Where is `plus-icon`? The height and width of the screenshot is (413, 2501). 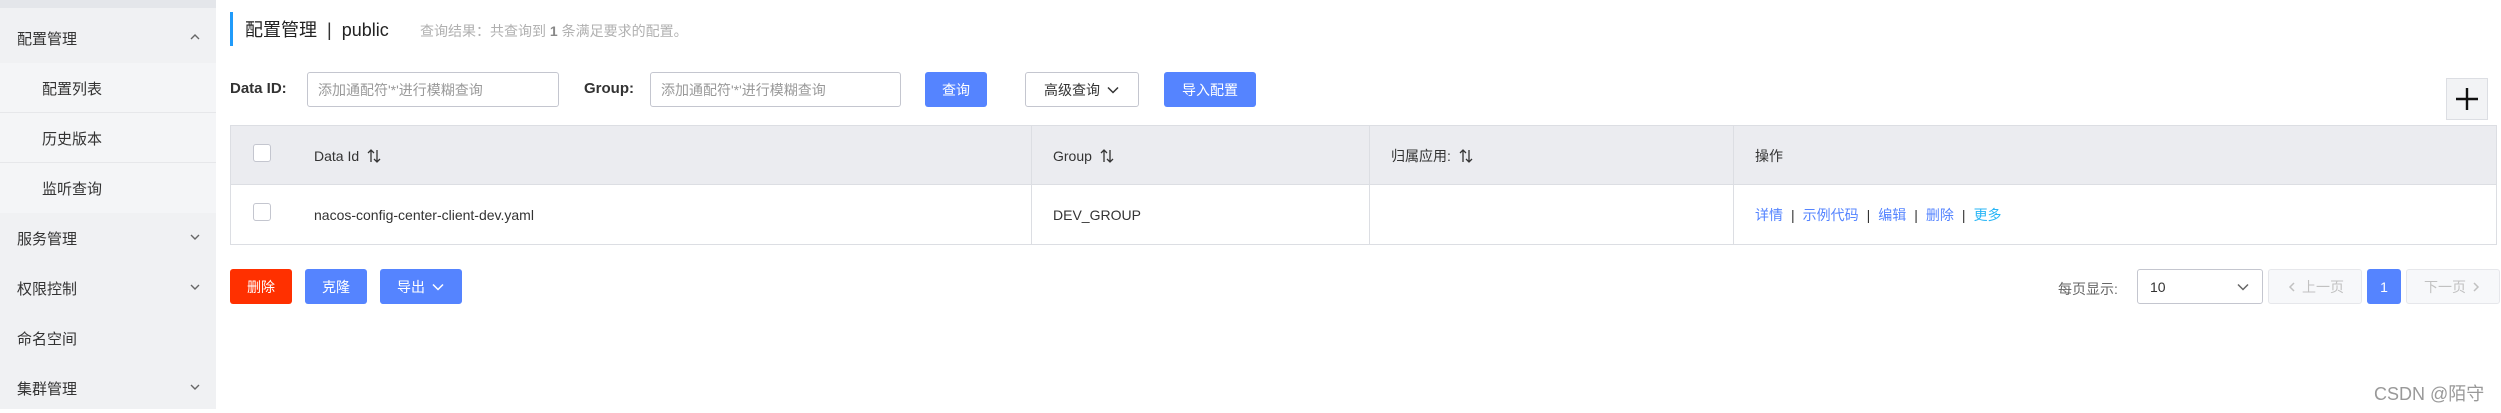 plus-icon is located at coordinates (2467, 99).